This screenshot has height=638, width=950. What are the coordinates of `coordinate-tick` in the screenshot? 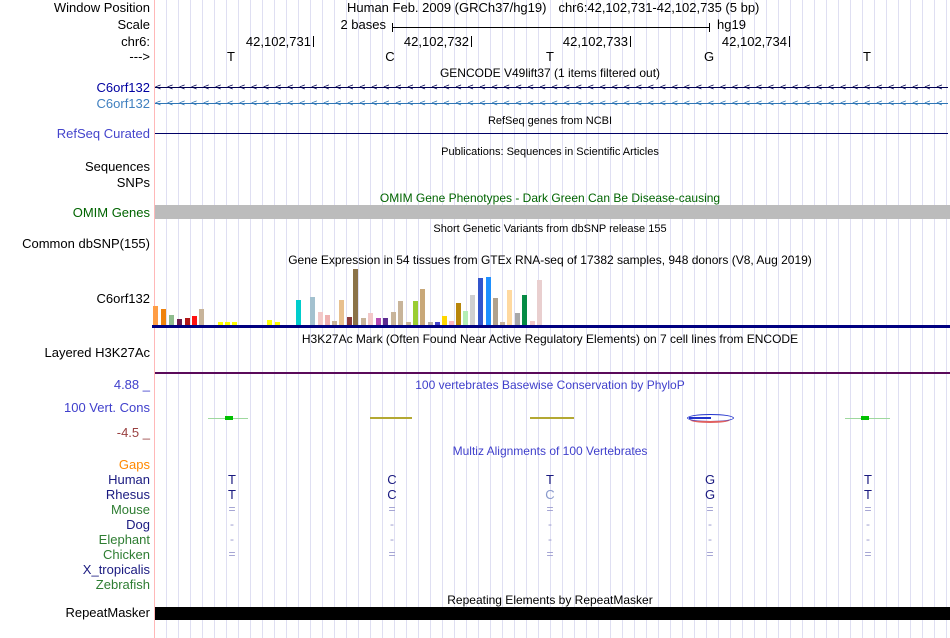 It's located at (630, 41).